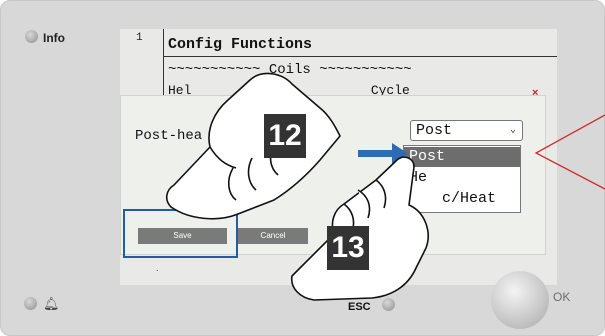 This screenshot has height=336, width=605. What do you see at coordinates (253, 146) in the screenshot?
I see `pointing-hand-icon` at bounding box center [253, 146].